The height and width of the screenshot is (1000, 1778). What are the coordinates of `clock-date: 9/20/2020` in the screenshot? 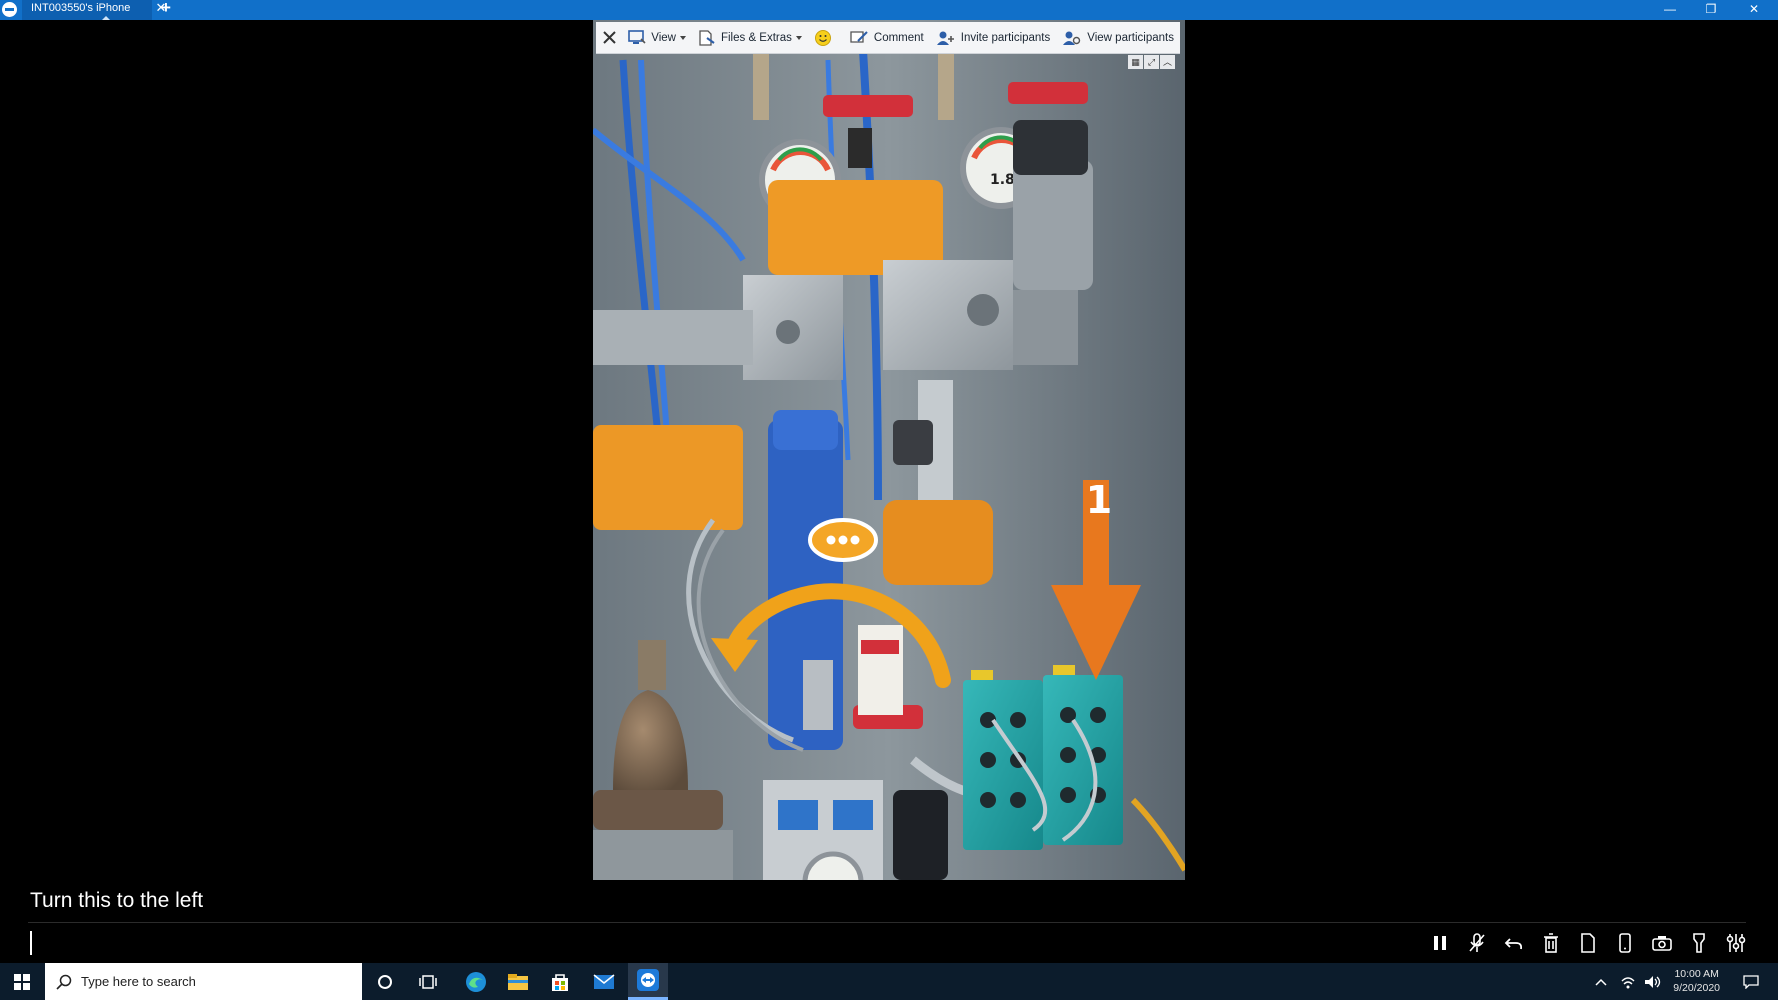 It's located at (1696, 988).